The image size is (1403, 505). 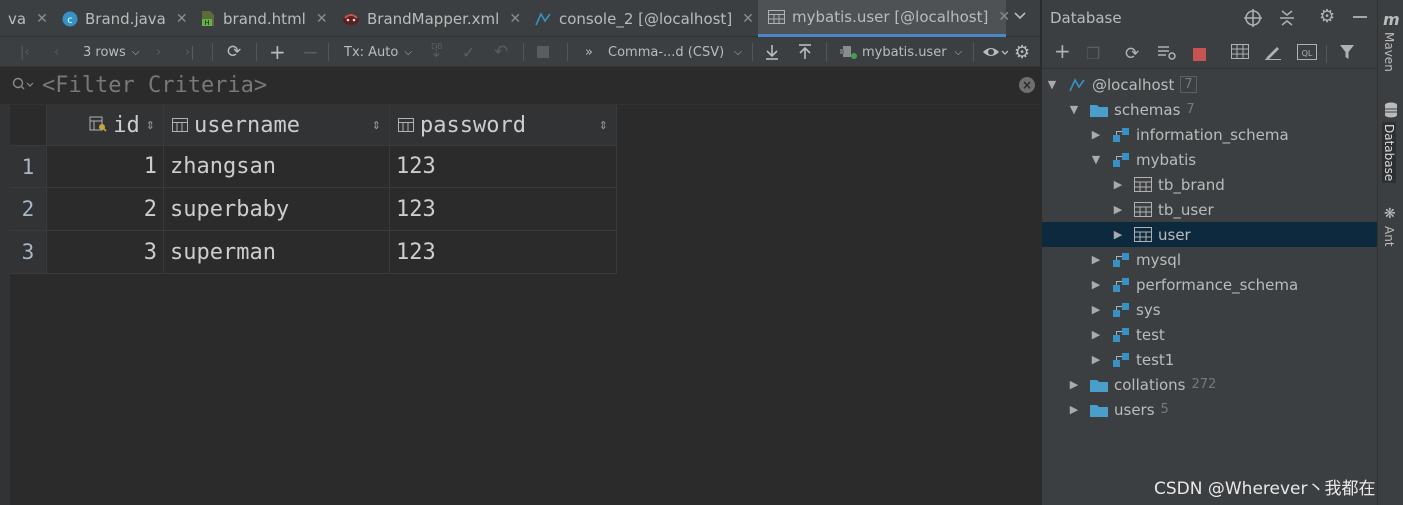 I want to click on tree-node-localhost: ▼ @localhost 7, so click(x=1210, y=84).